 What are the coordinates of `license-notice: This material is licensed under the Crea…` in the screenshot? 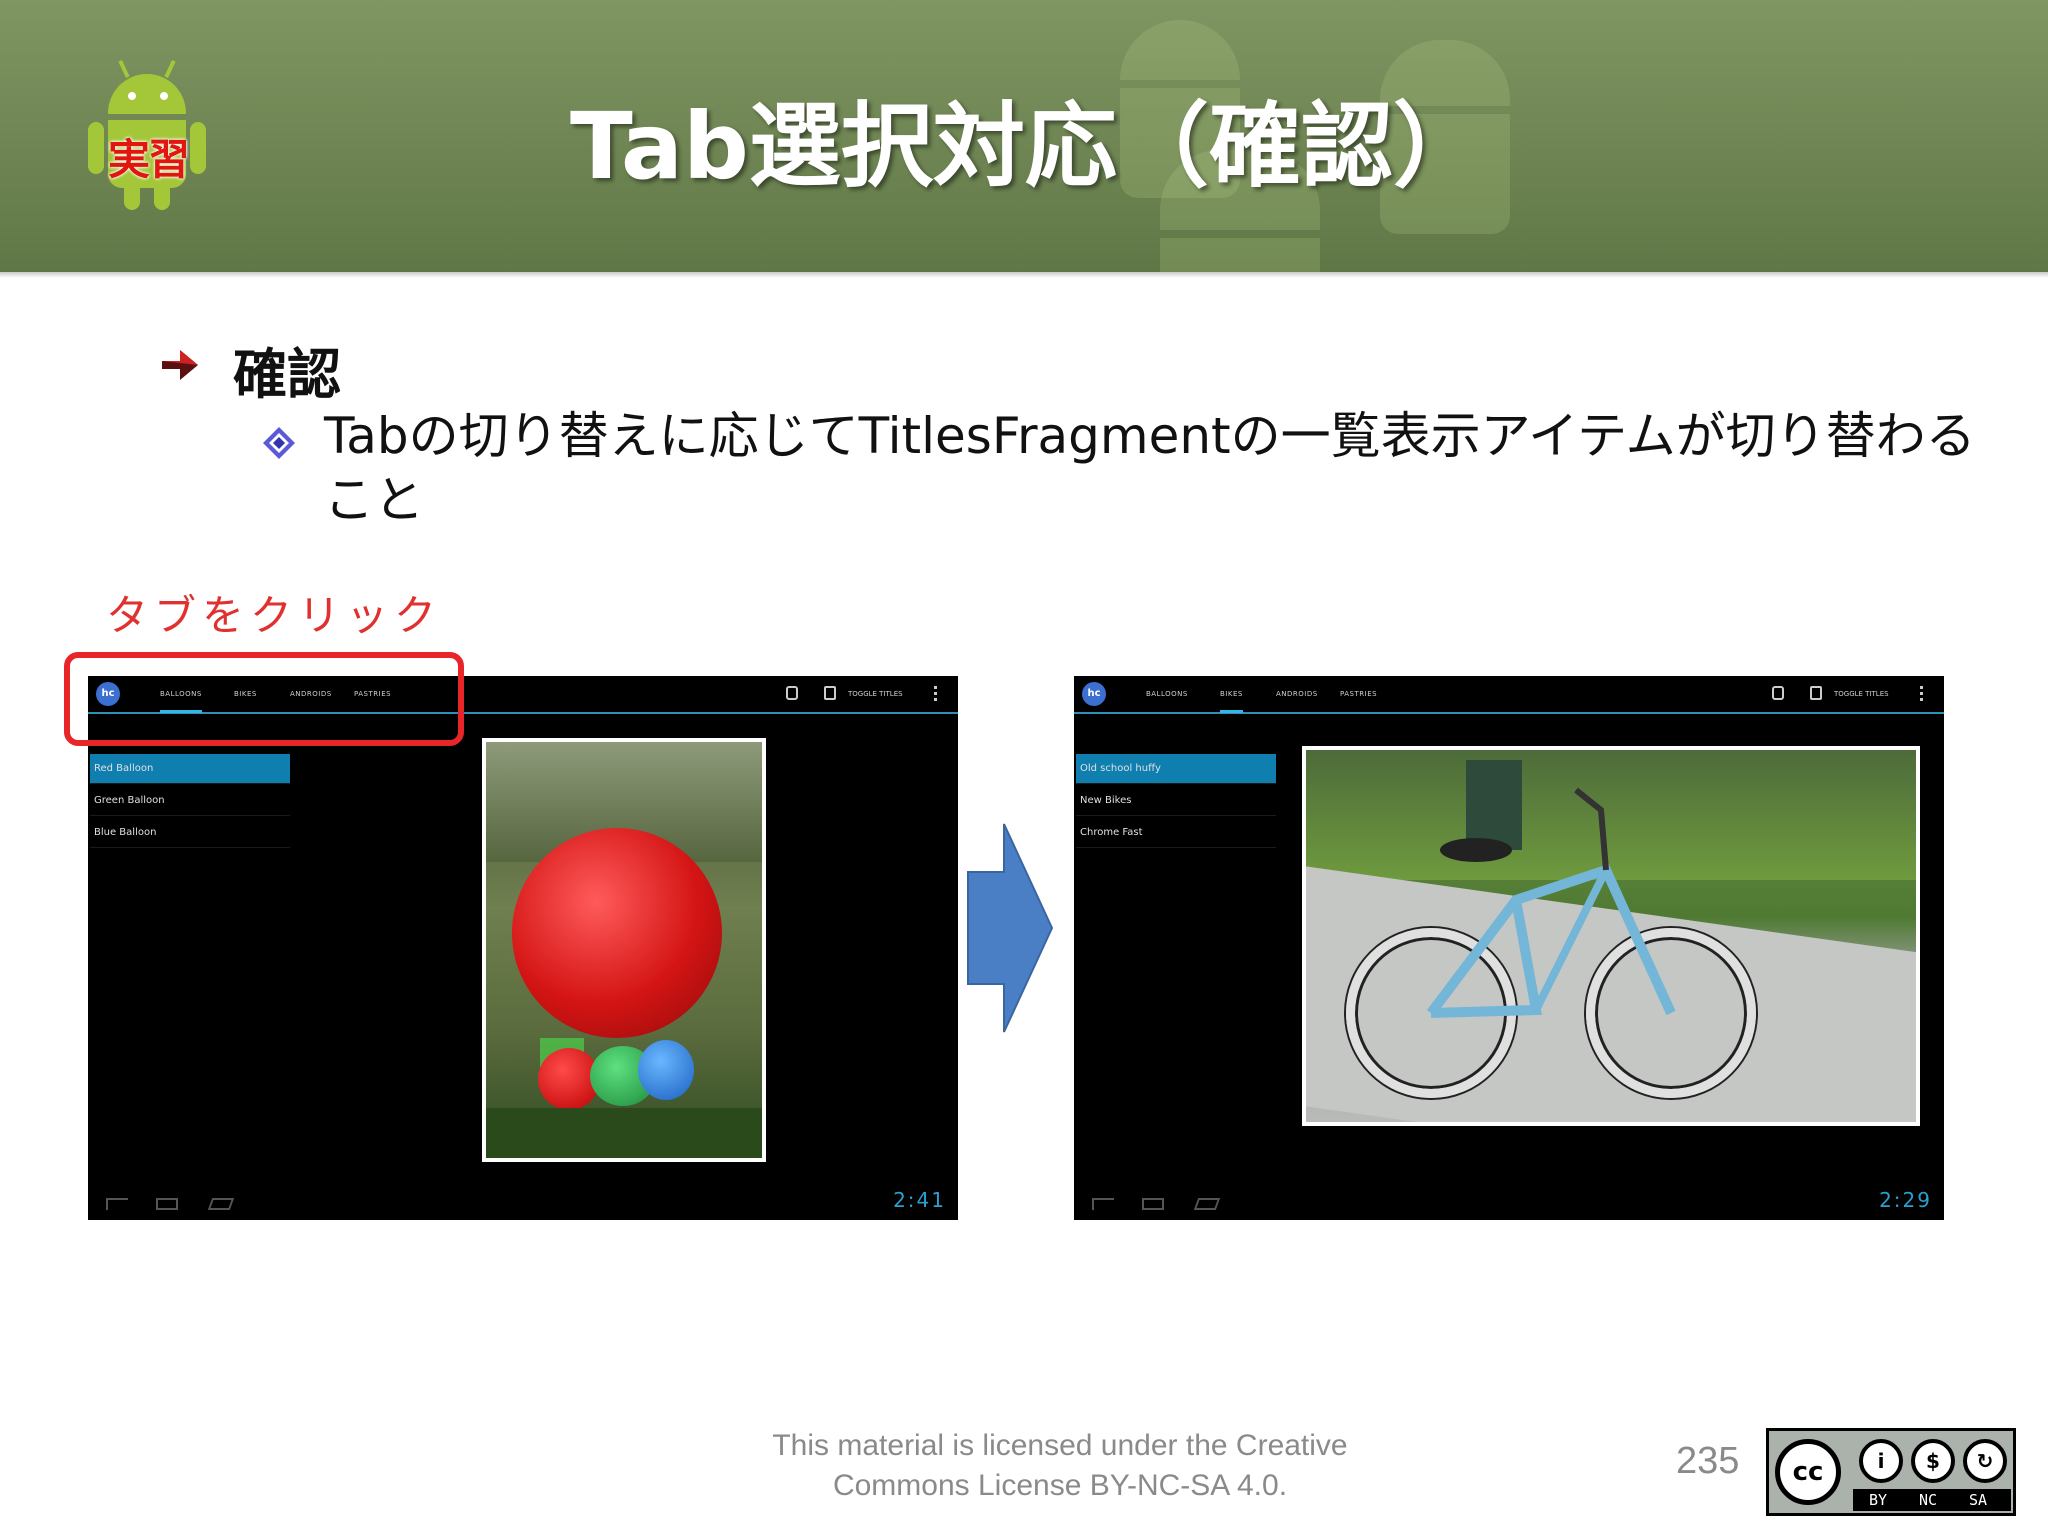 It's located at (1060, 1465).